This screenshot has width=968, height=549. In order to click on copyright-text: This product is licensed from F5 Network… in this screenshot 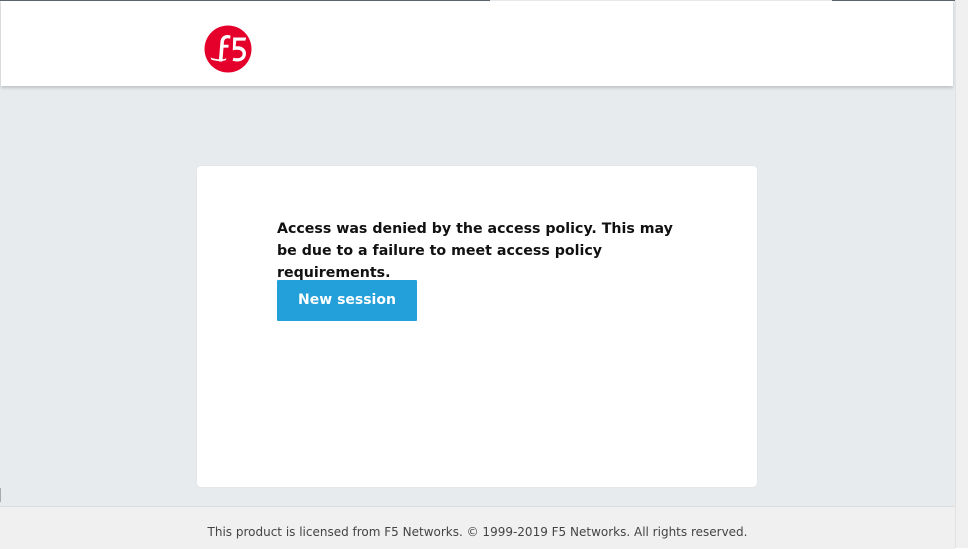, I will do `click(477, 532)`.